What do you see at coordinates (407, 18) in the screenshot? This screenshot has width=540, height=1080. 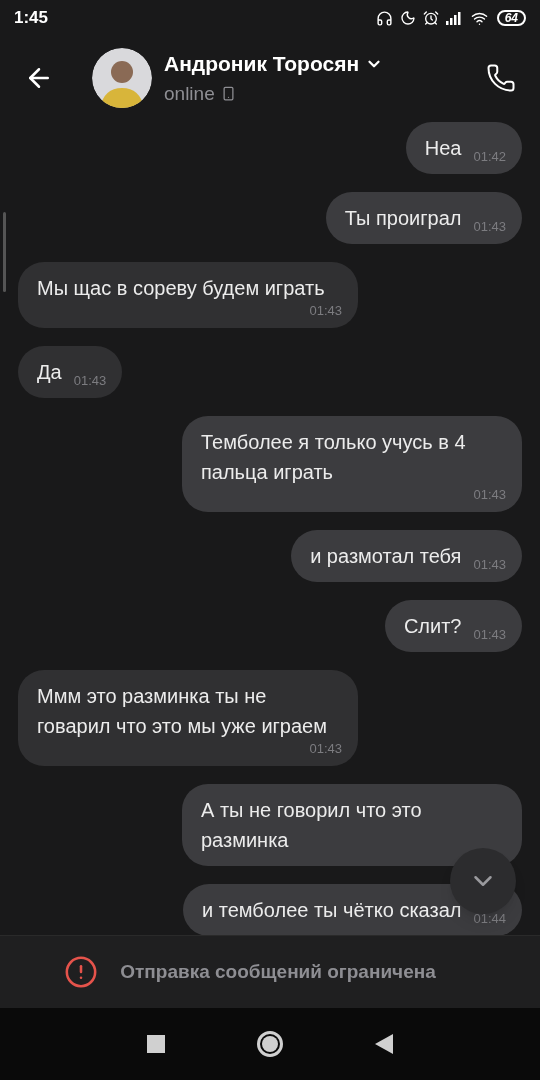 I see `moon-icon` at bounding box center [407, 18].